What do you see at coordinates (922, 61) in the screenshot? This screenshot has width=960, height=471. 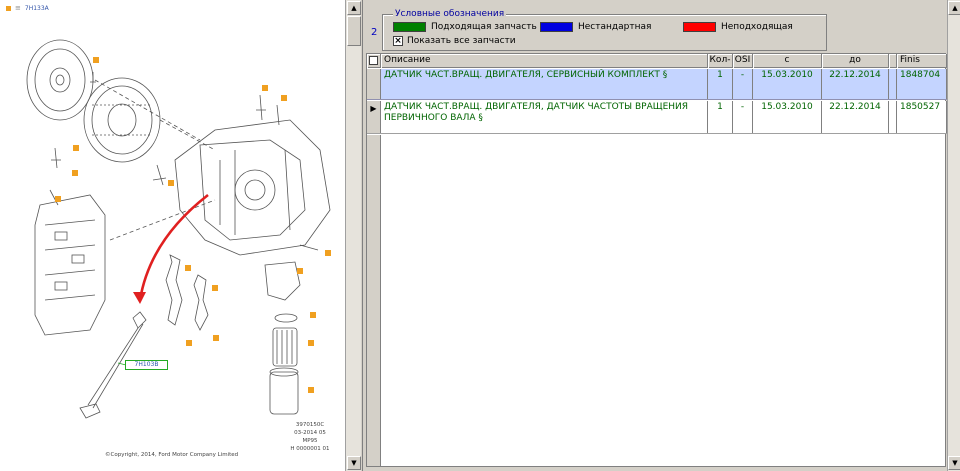 I see `column-header-finis: Finis` at bounding box center [922, 61].